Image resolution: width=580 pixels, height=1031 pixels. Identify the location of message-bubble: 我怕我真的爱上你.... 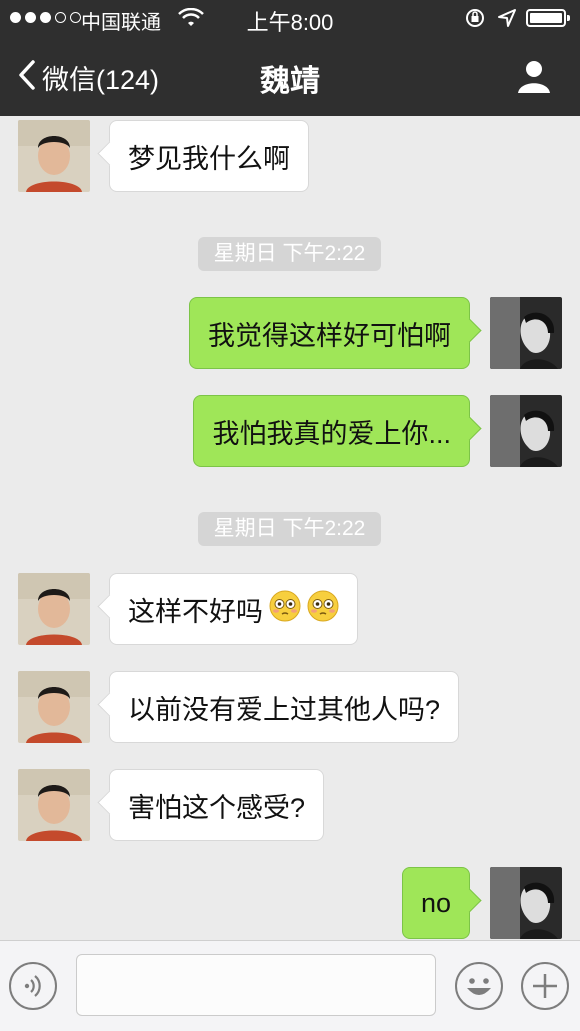
(331, 431).